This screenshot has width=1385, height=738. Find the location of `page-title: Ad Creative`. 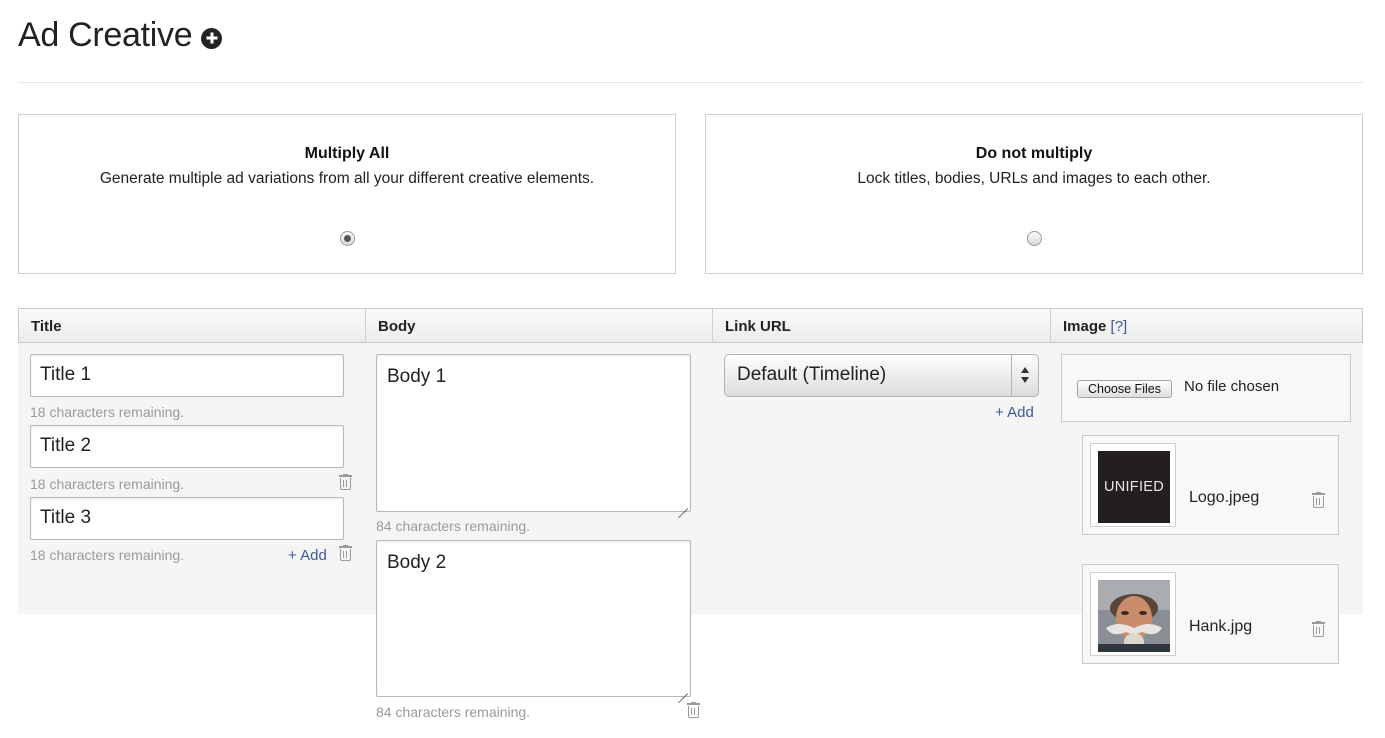

page-title: Ad Creative is located at coordinates (105, 34).